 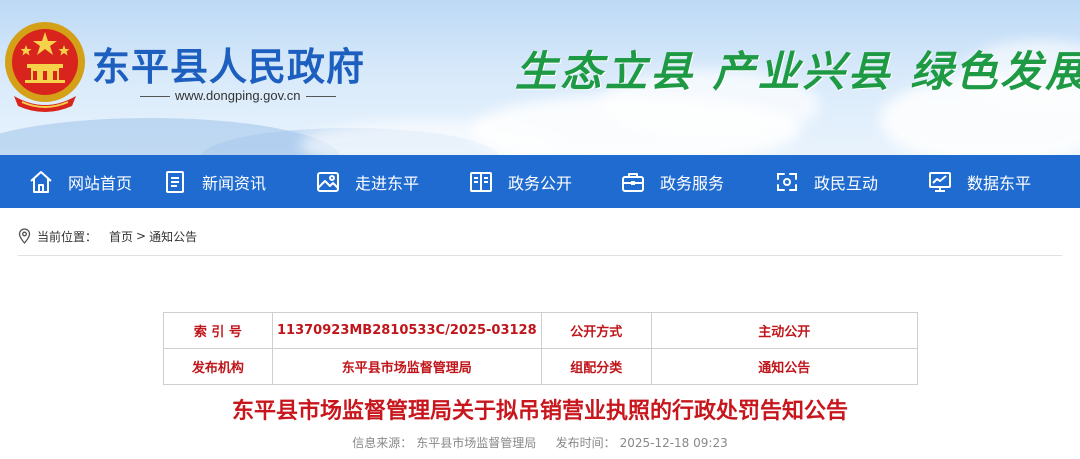 I want to click on breadcrumb-home-link: 首页, so click(x=121, y=236).